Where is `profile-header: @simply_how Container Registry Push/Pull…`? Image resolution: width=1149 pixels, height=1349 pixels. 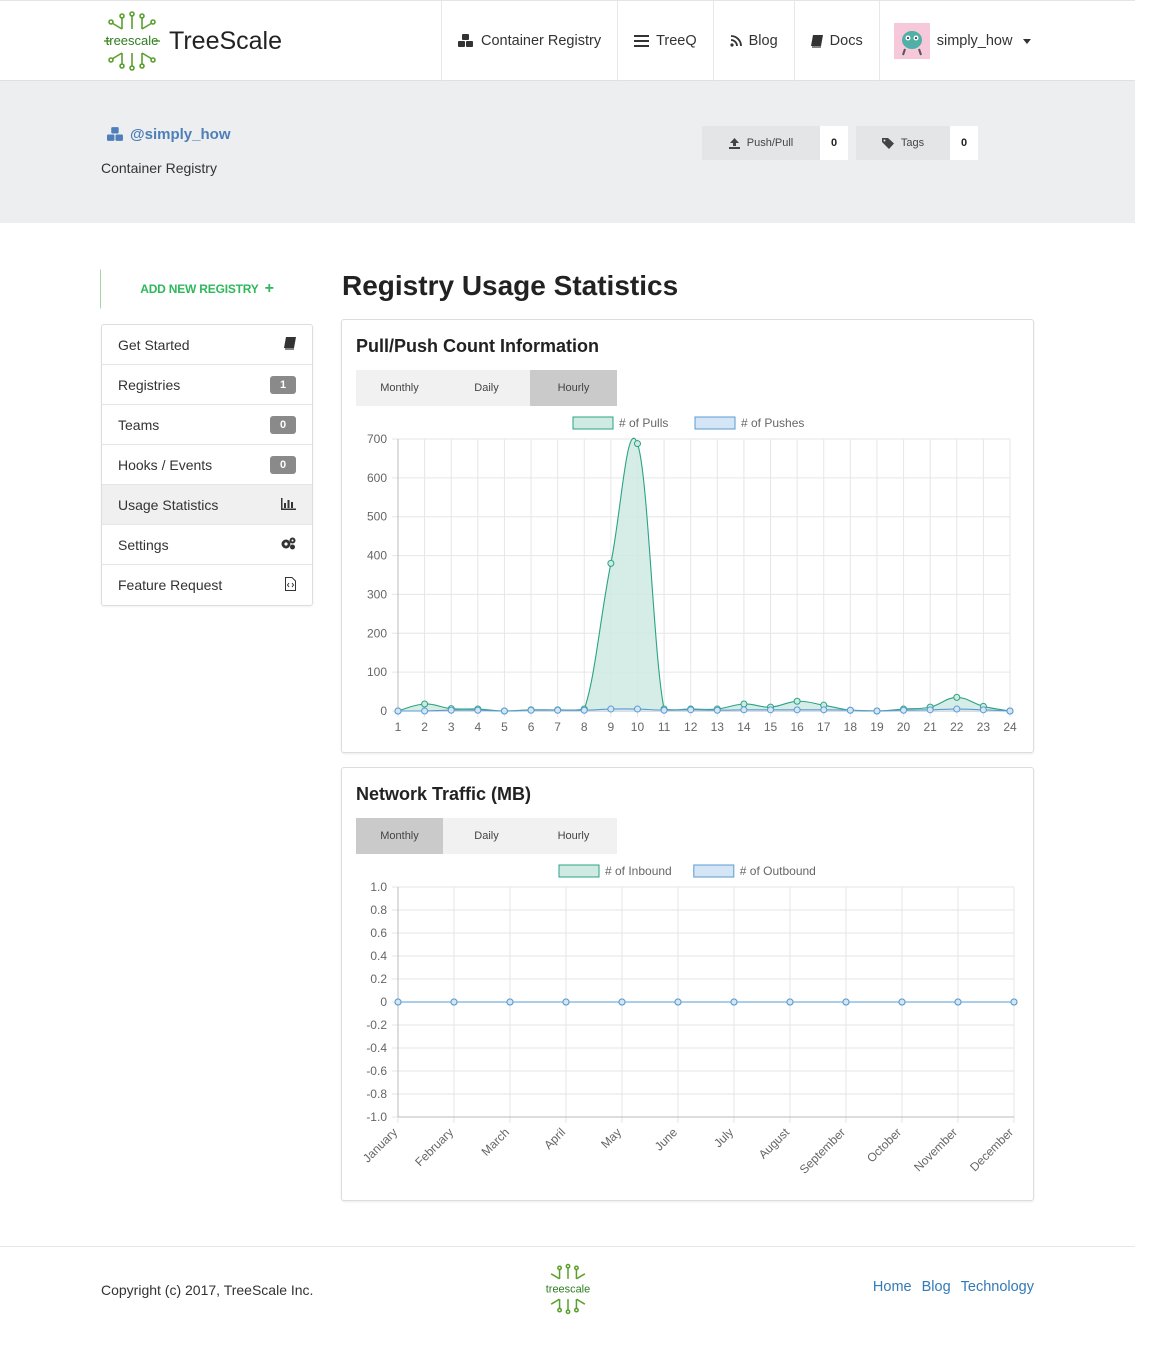
profile-header: @simply_how Container Registry Push/Pull… is located at coordinates (567, 152).